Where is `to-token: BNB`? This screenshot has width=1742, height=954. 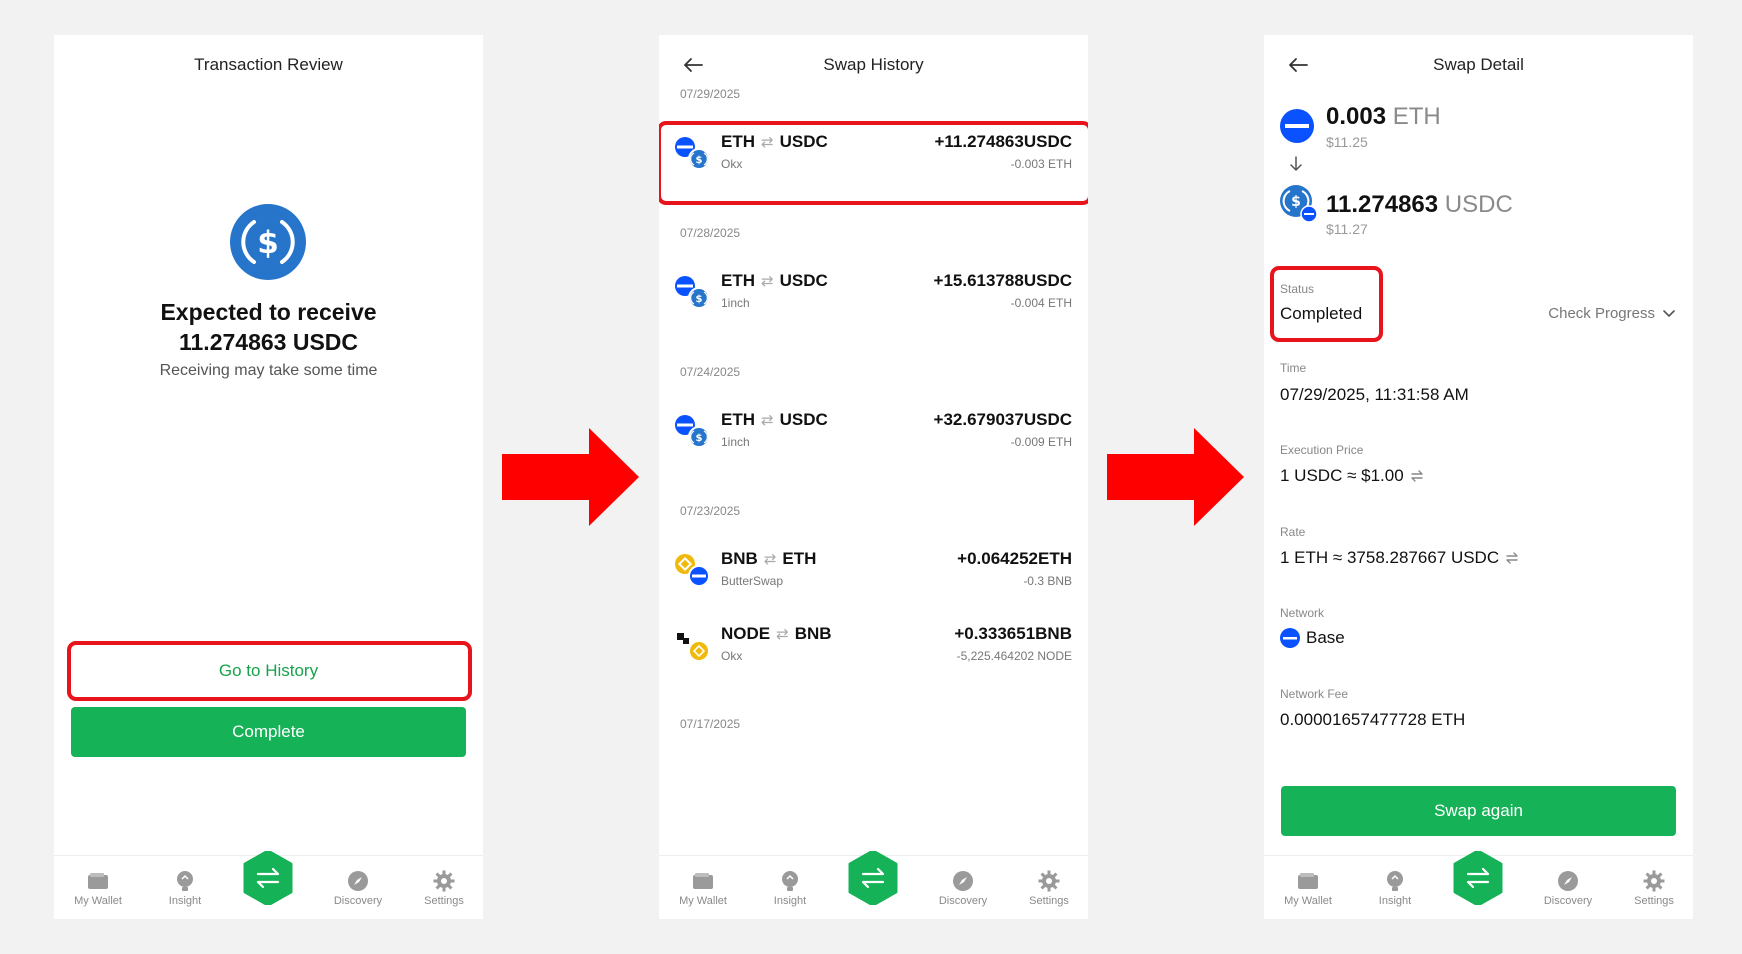 to-token: BNB is located at coordinates (813, 633).